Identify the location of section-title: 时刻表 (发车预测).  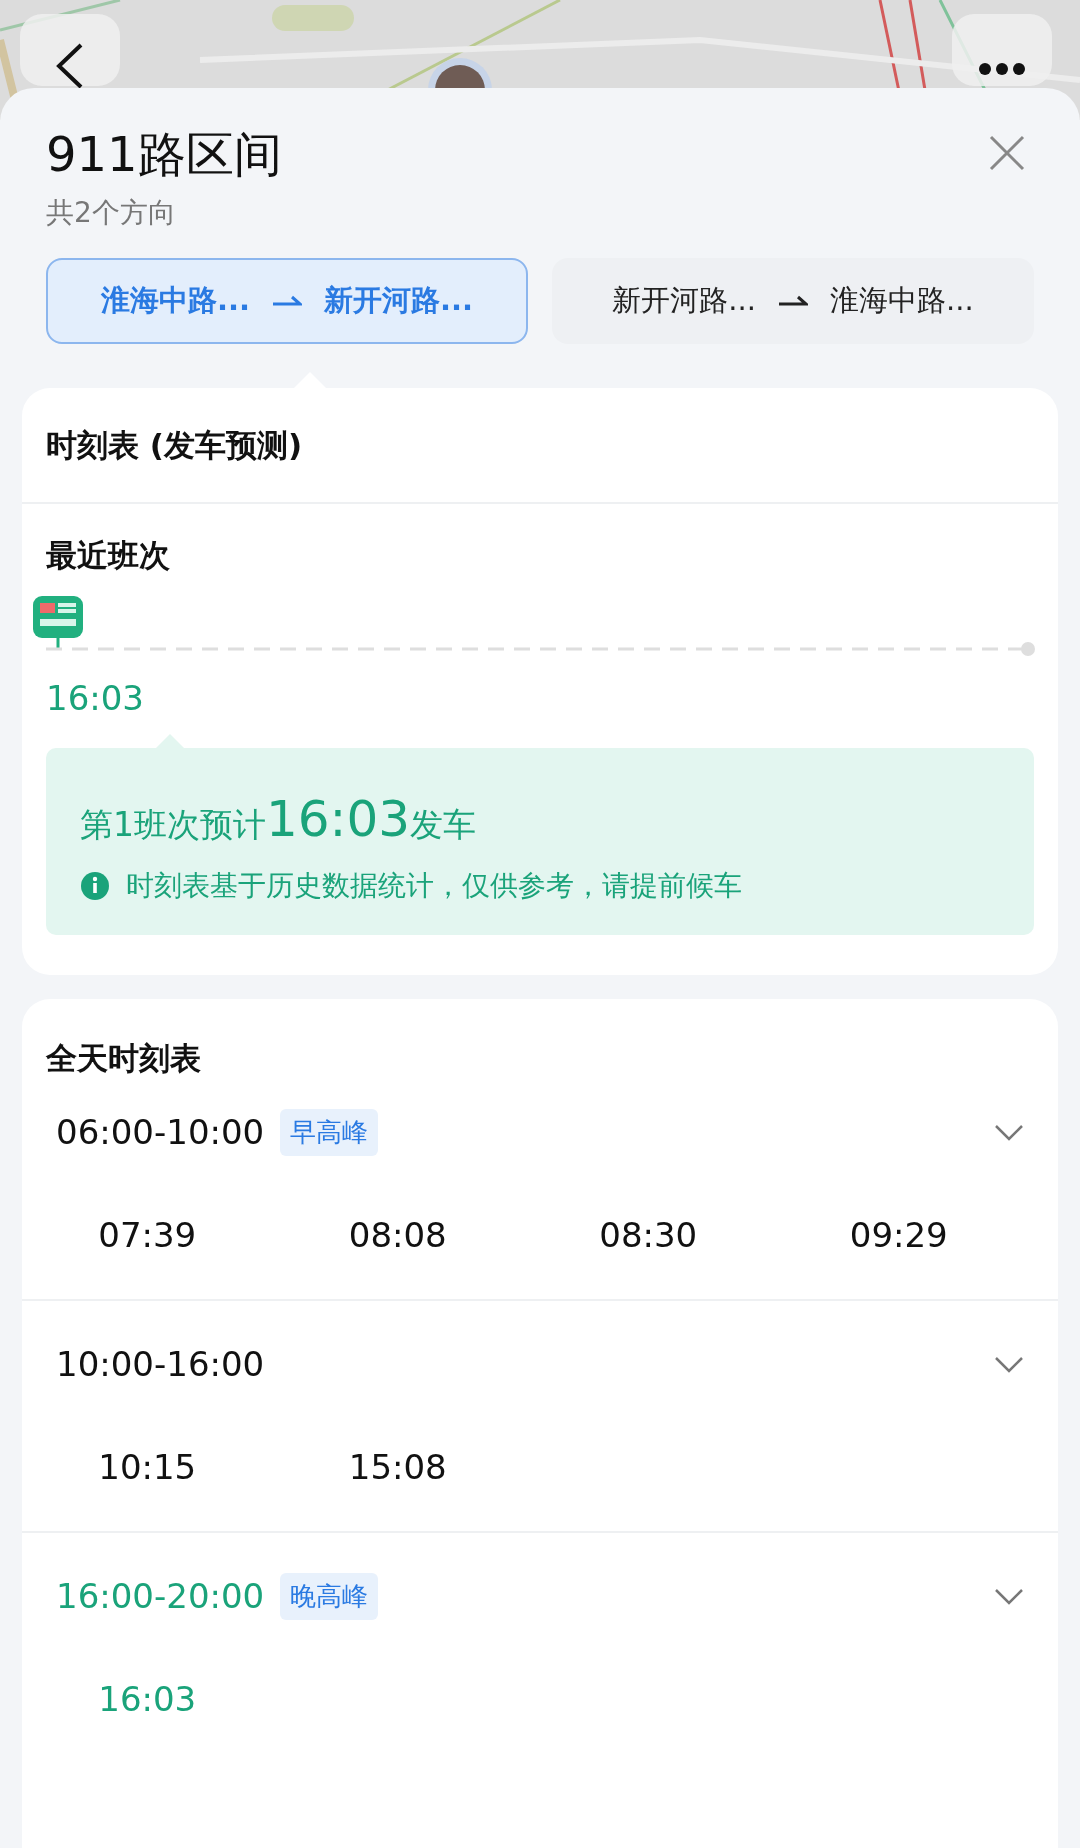
(174, 445).